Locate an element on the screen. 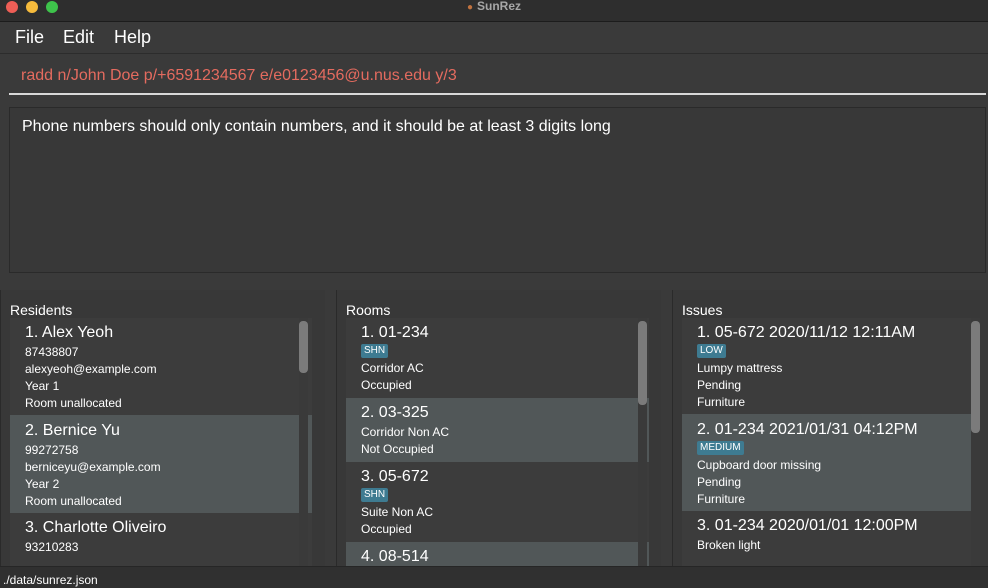 The height and width of the screenshot is (588, 988). issues-scroll-thumb is located at coordinates (975, 377).